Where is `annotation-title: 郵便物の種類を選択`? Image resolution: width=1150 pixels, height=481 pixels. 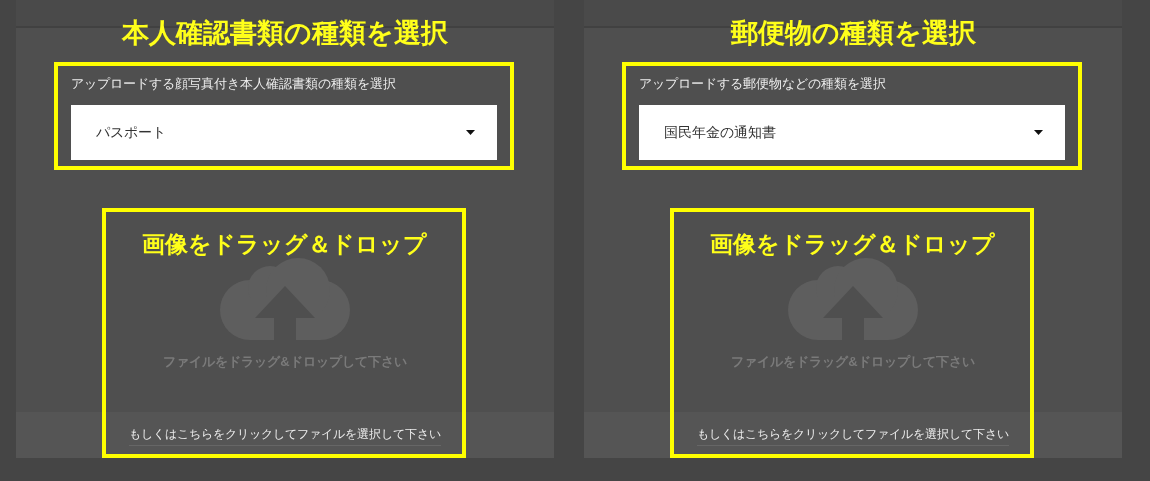
annotation-title: 郵便物の種類を選択 is located at coordinates (853, 33).